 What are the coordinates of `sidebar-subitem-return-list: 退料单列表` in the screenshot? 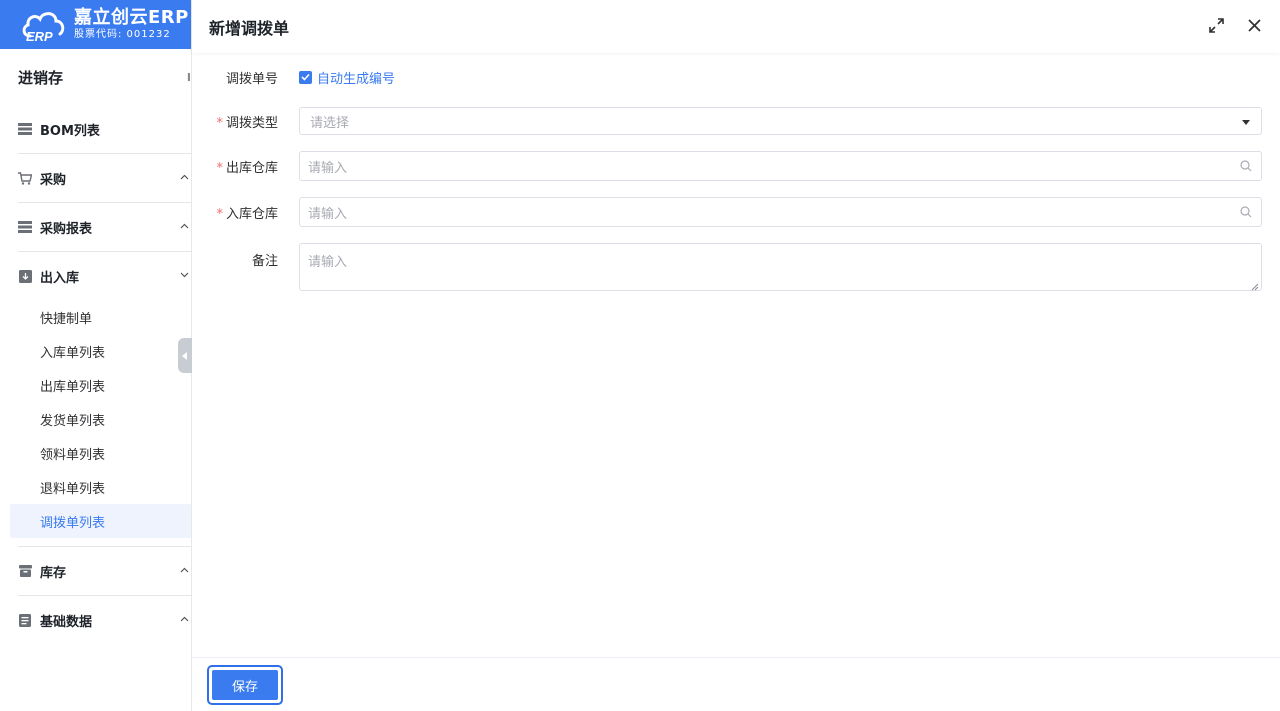 It's located at (95, 487).